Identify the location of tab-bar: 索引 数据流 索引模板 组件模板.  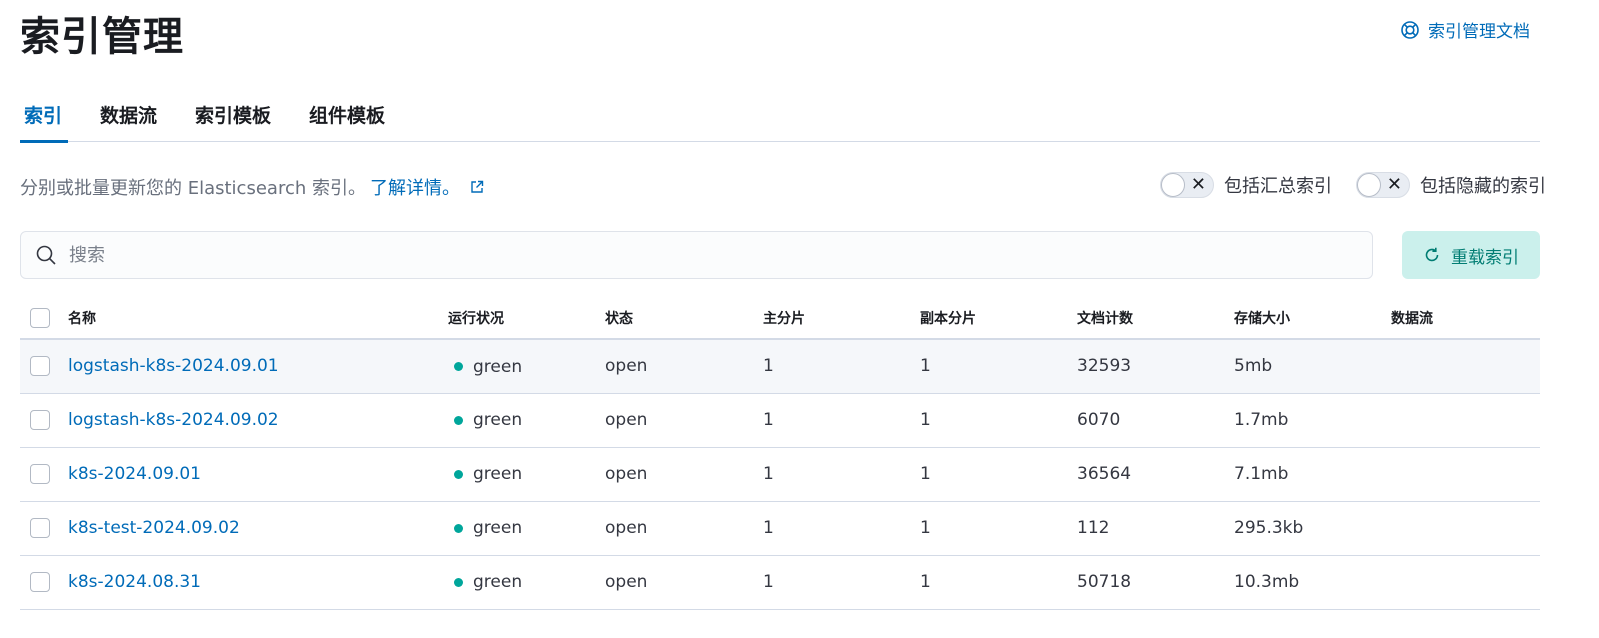
(780, 114).